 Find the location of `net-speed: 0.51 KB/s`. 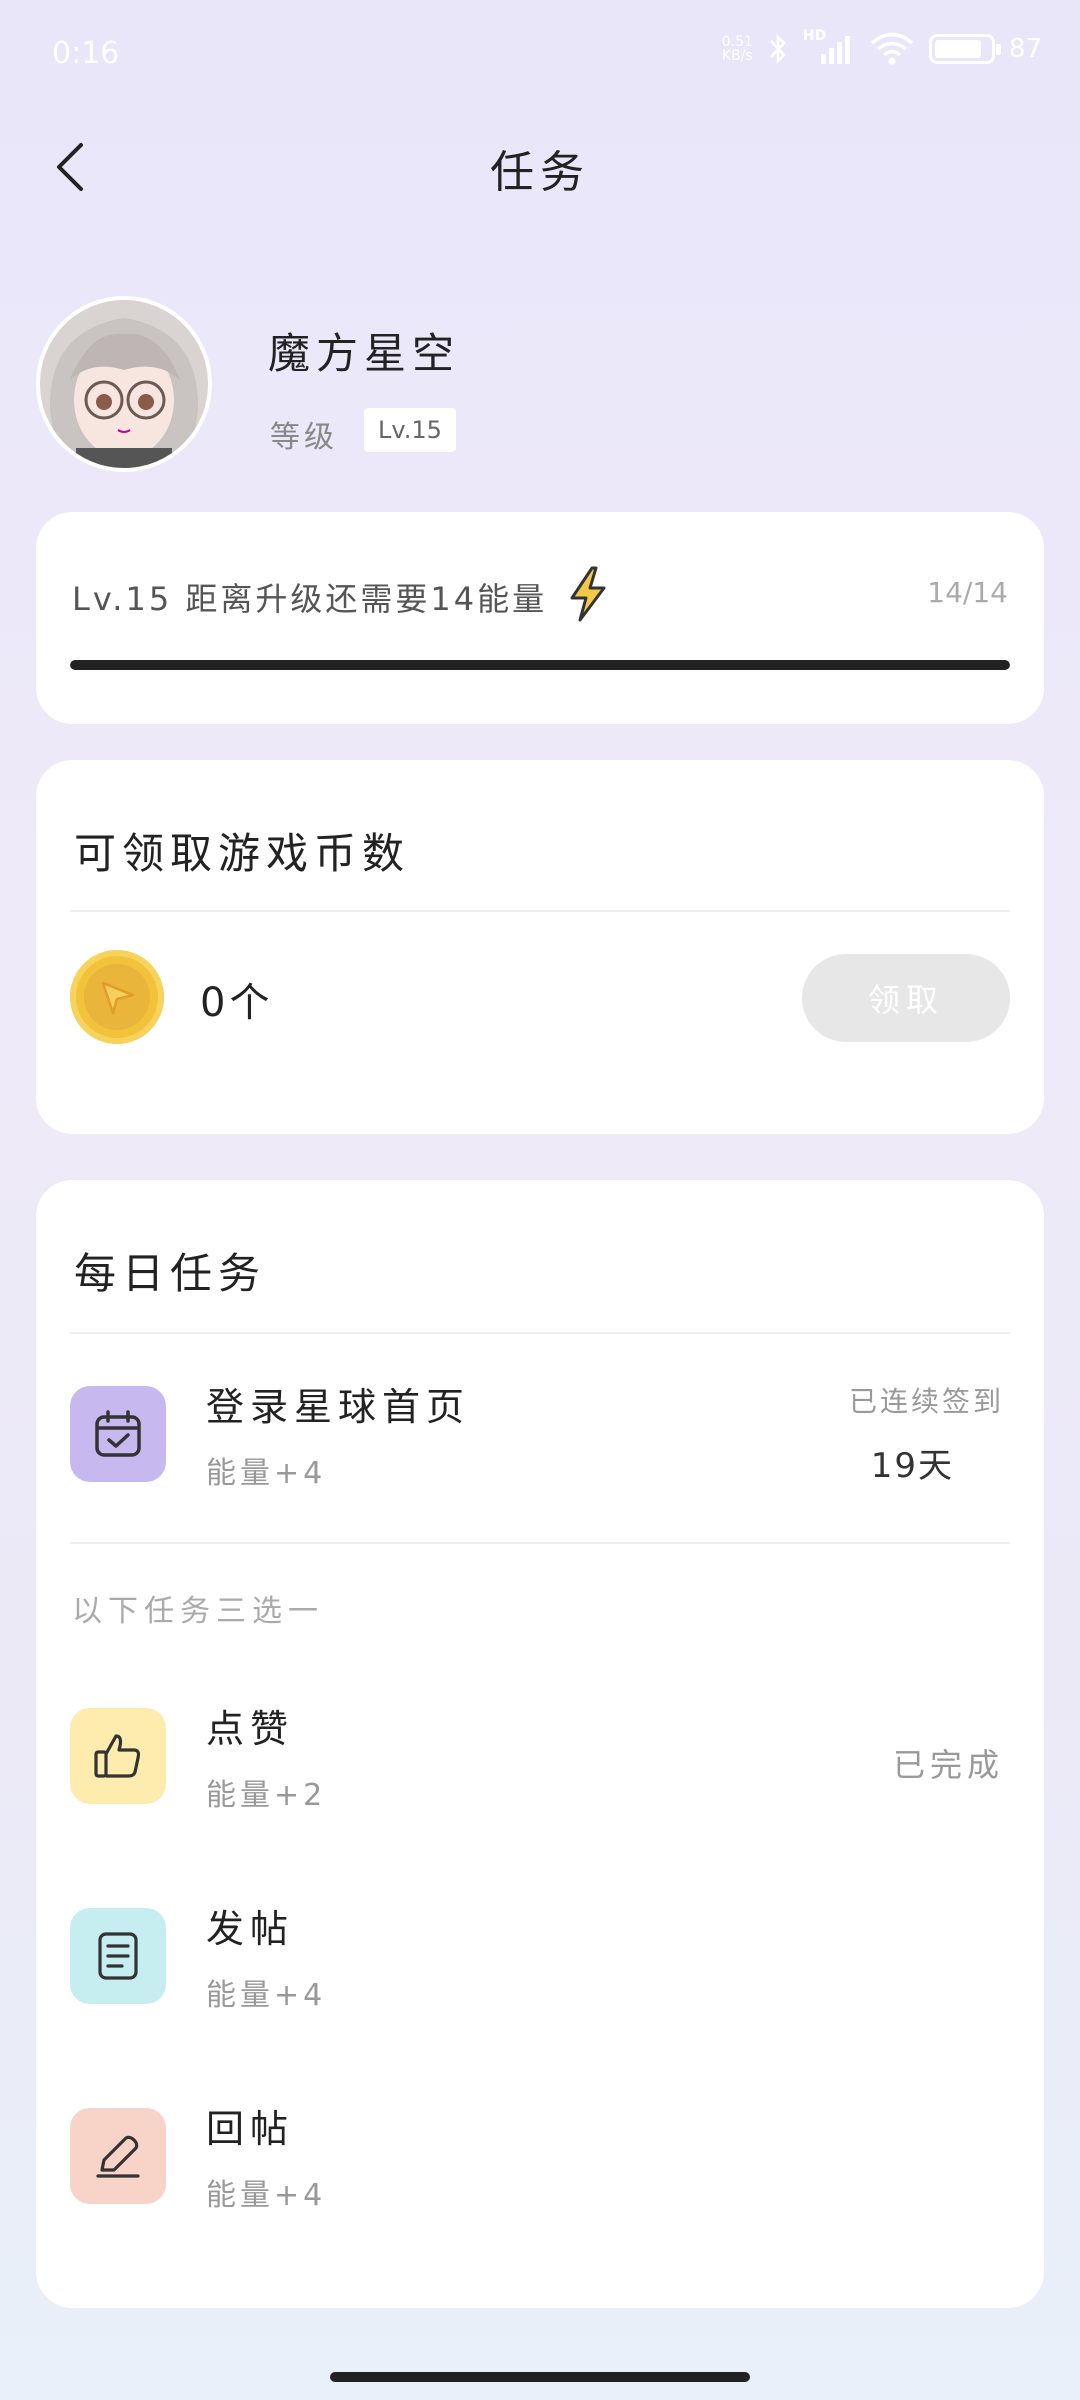

net-speed: 0.51 KB/s is located at coordinates (737, 49).